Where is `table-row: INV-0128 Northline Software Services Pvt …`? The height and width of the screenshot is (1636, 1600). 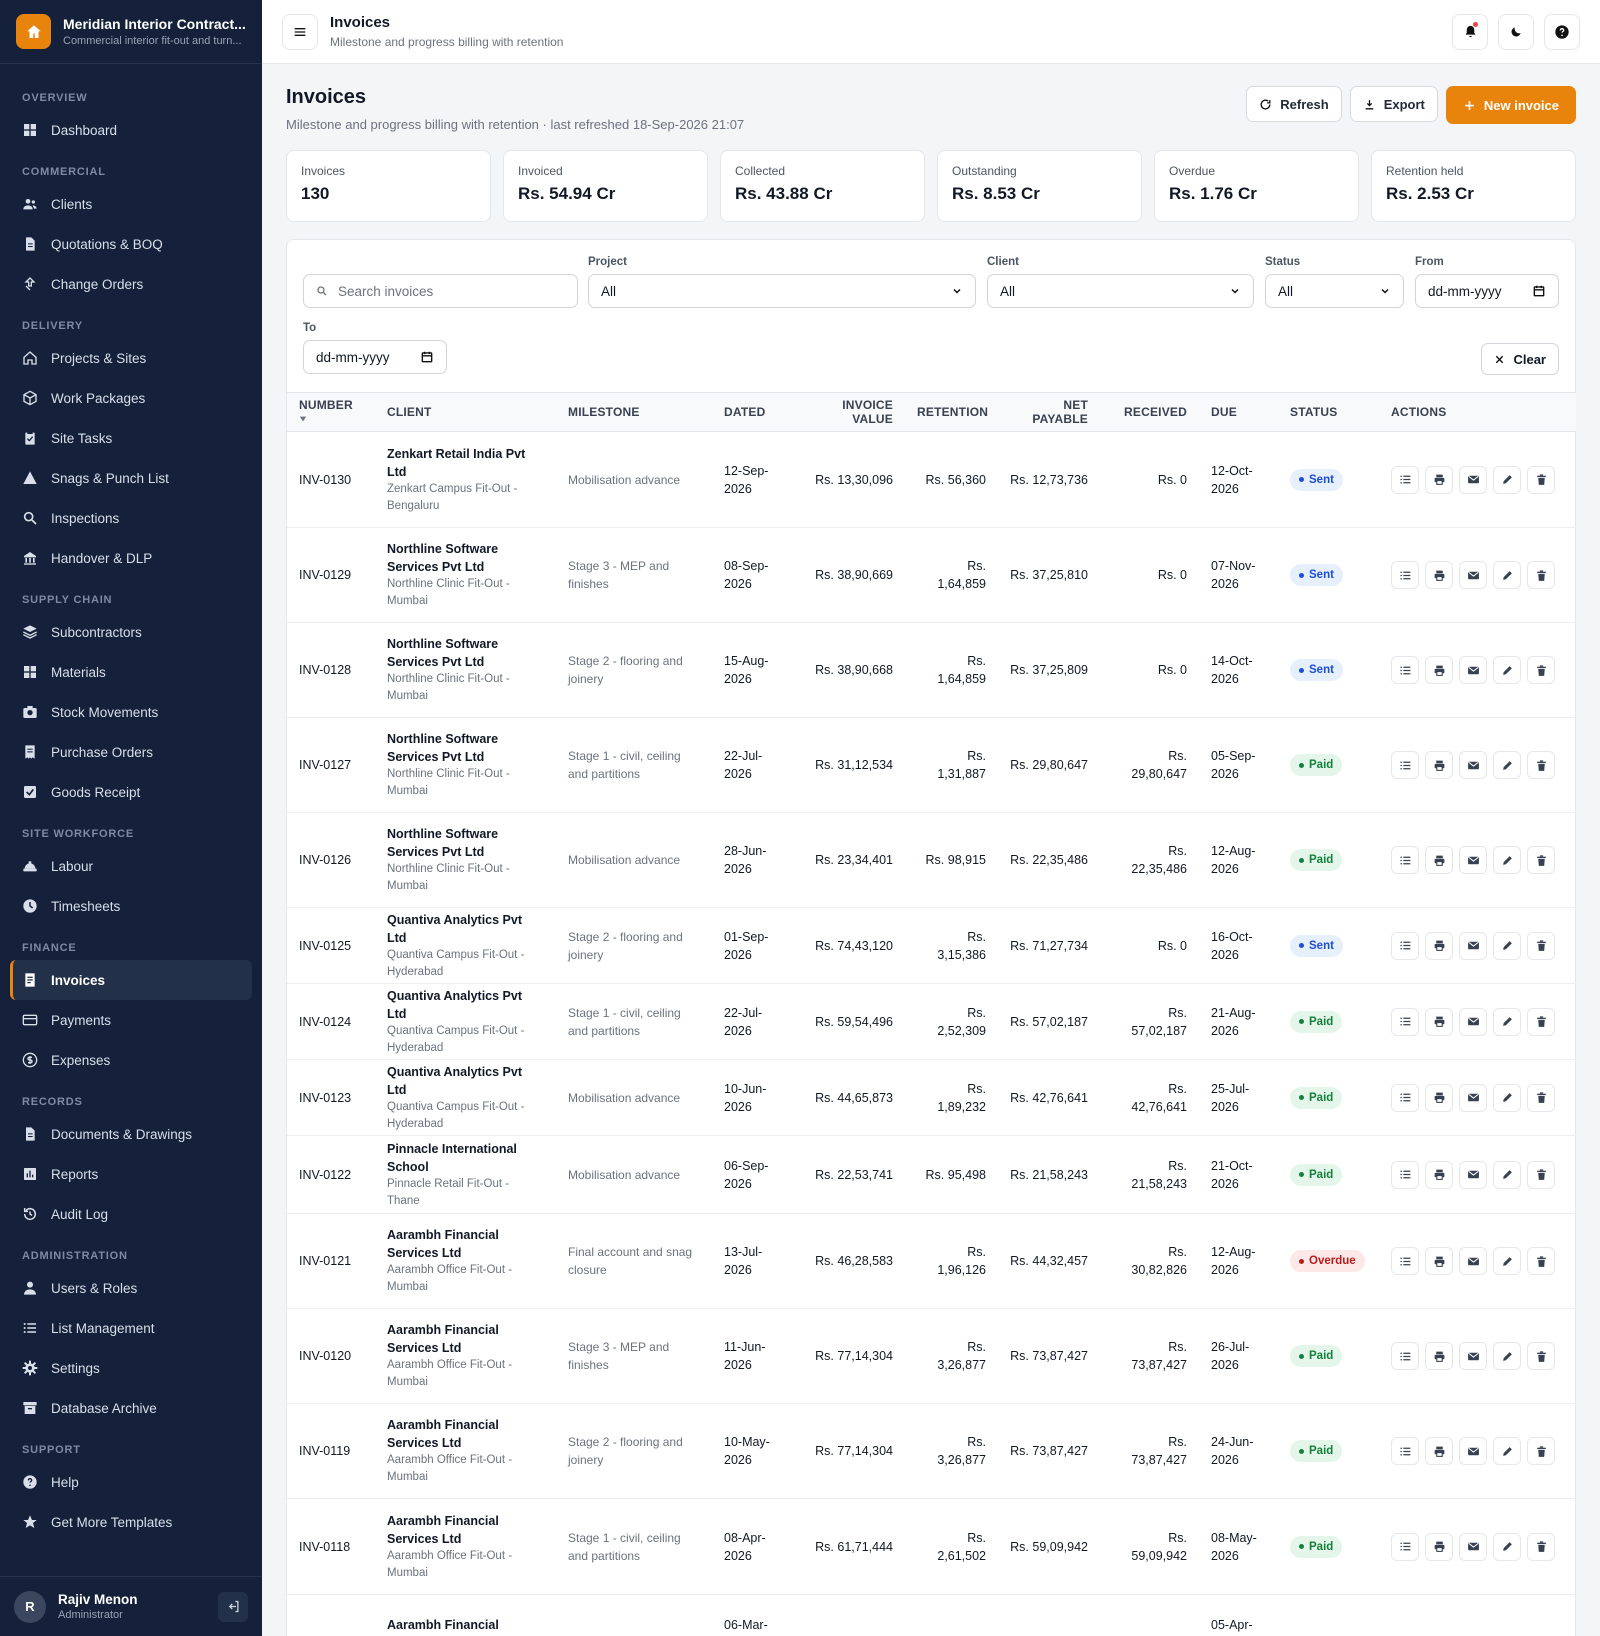
table-row: INV-0128 Northline Software Services Pvt … is located at coordinates (931, 670).